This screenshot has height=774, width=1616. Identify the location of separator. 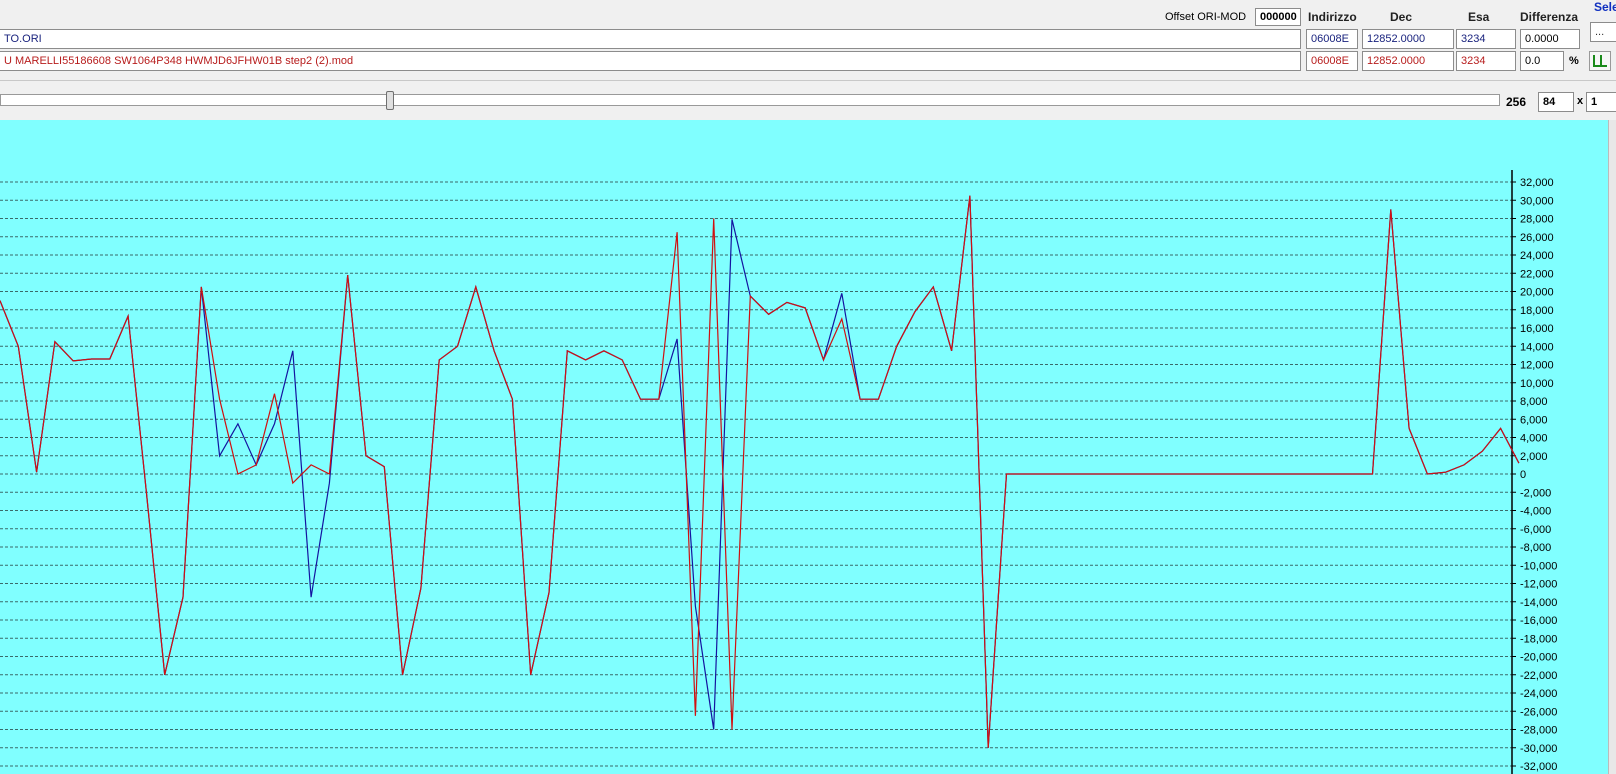
(808, 80).